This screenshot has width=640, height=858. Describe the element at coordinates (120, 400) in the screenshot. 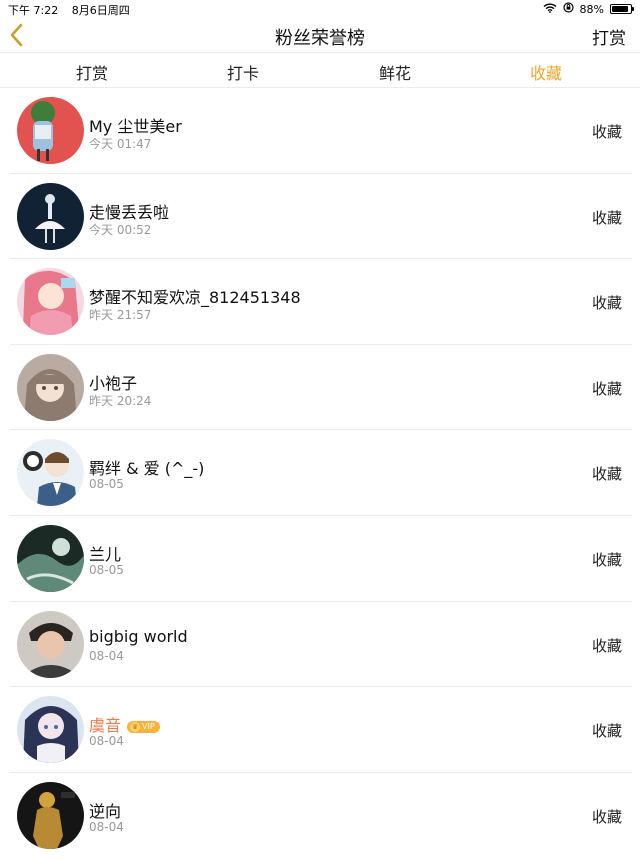

I see `user-time: 昨天 20:24` at that location.